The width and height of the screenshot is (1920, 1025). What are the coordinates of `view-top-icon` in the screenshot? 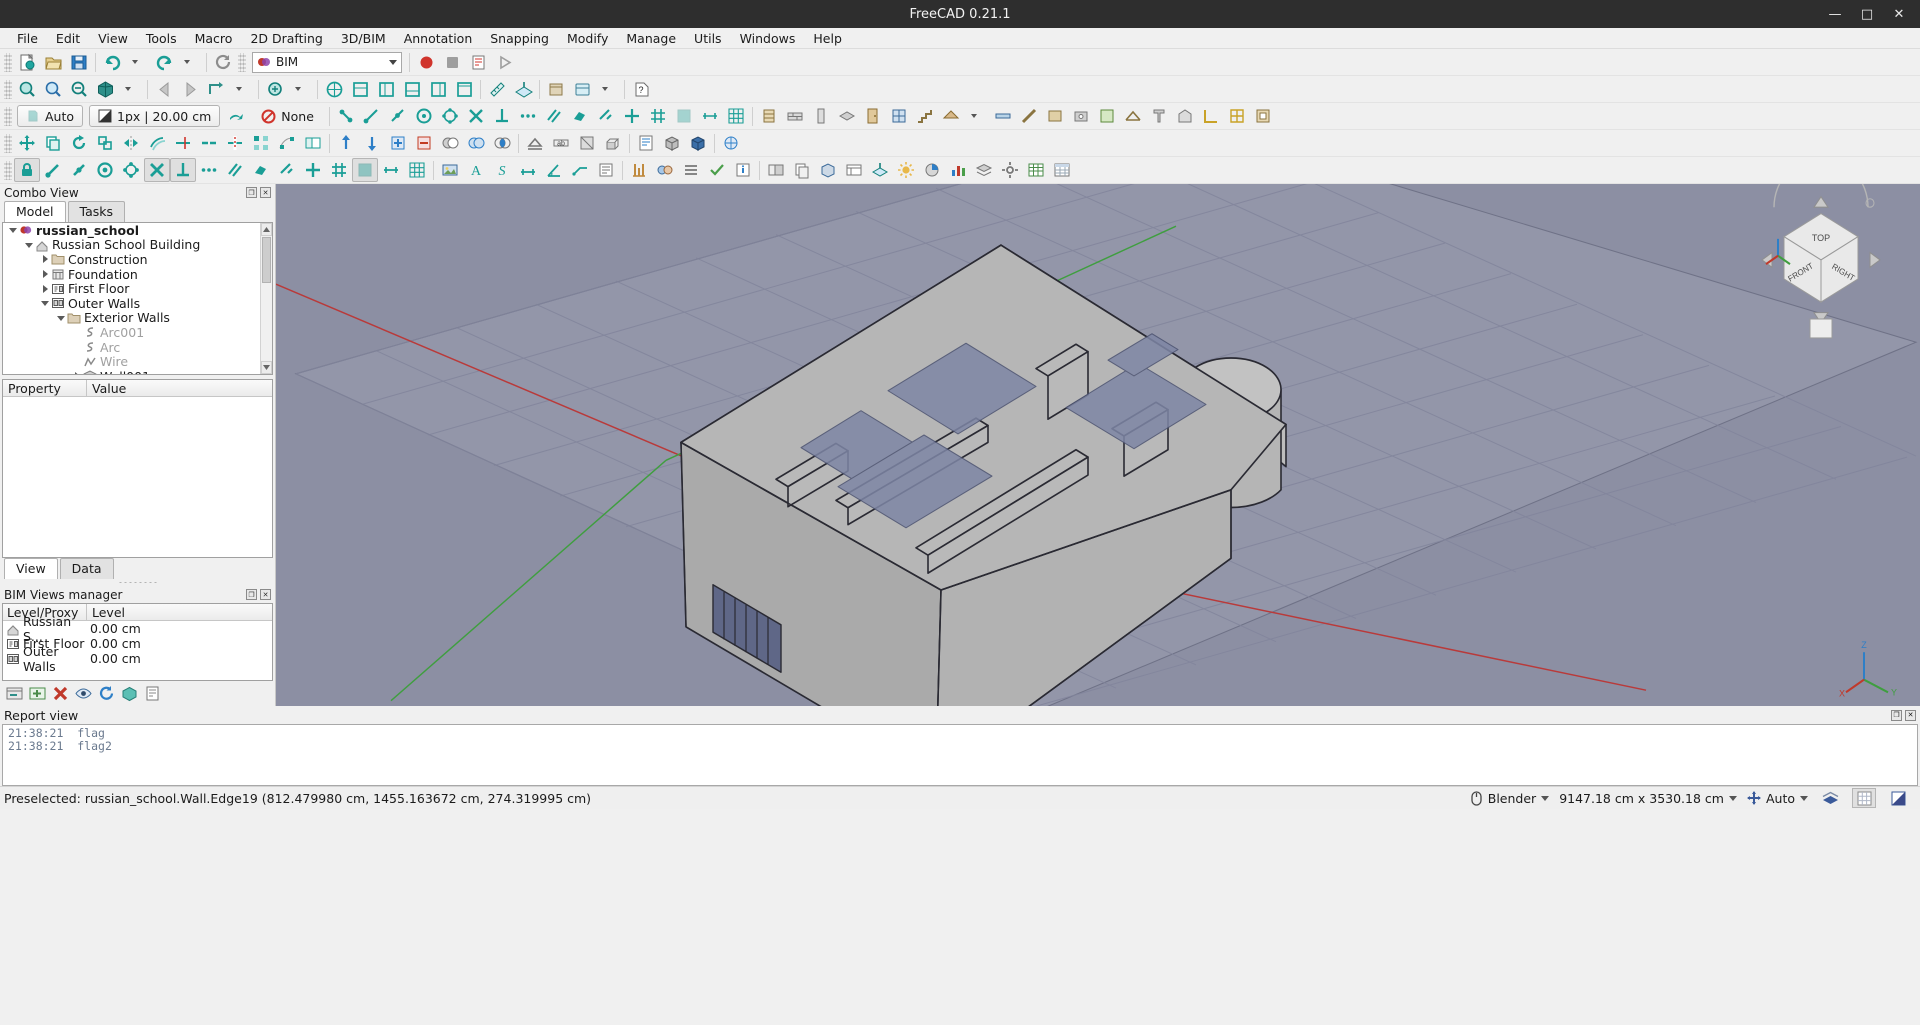 It's located at (360, 89).